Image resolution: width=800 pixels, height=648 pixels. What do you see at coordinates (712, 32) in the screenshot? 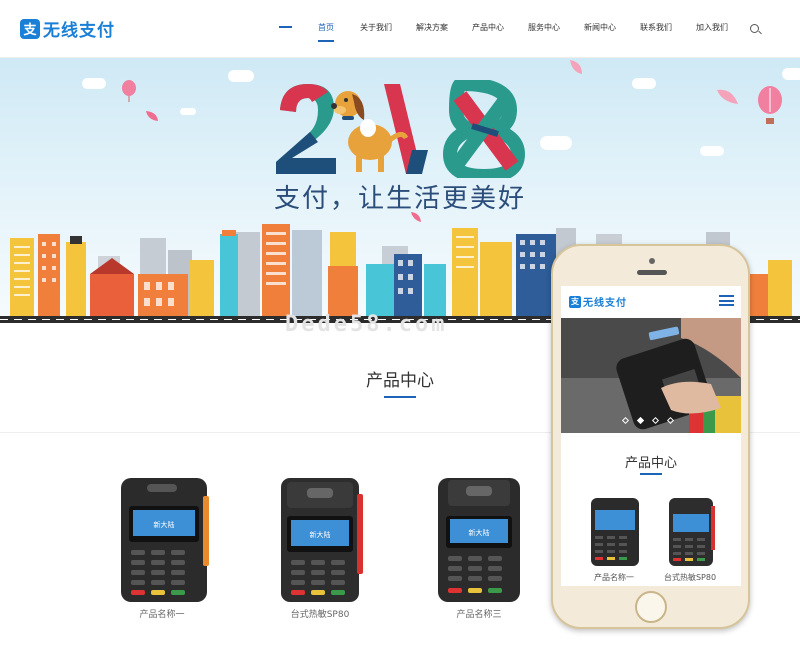
I see `nav-item-join: 加入我们` at bounding box center [712, 32].